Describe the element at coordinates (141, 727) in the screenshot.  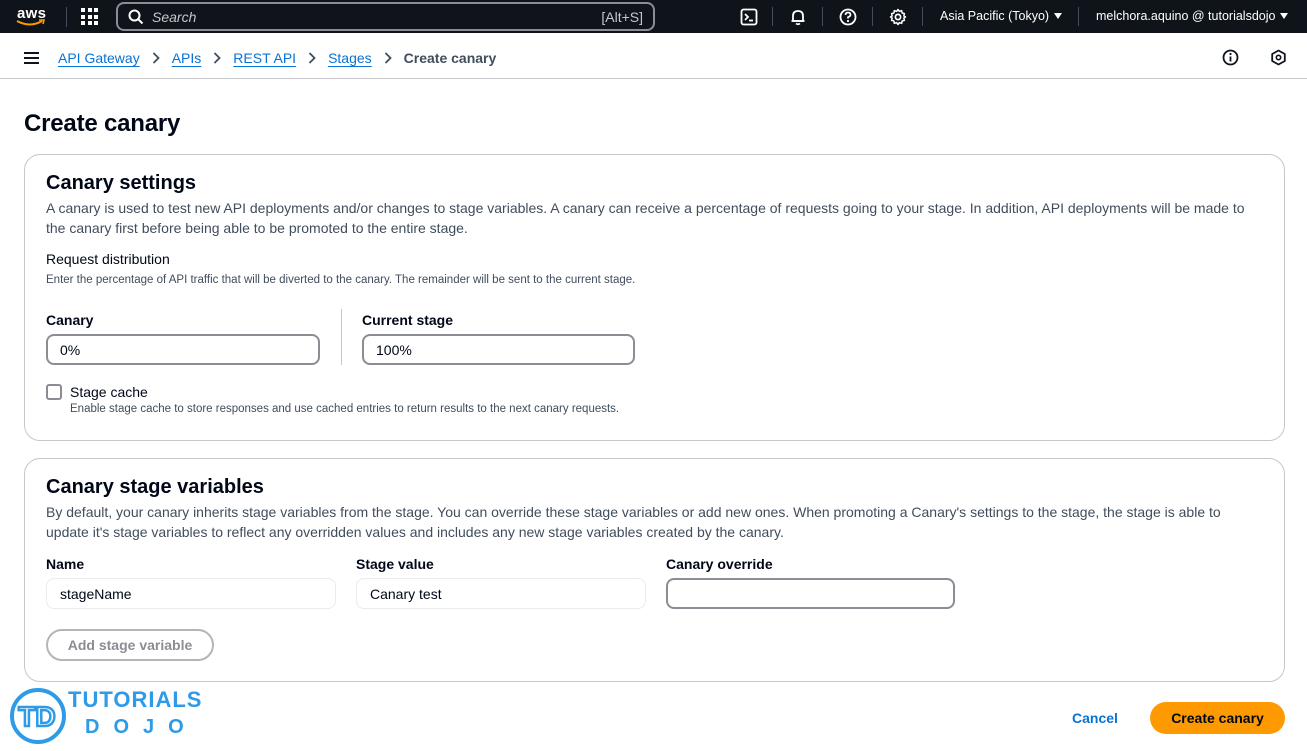
I see `watermark-line2: DOJO` at that location.